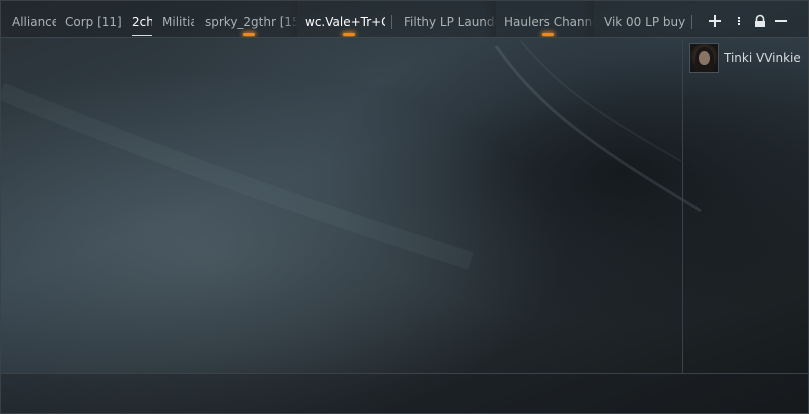 The height and width of the screenshot is (414, 809). Describe the element at coordinates (178, 22) in the screenshot. I see `tab-label: Militia` at that location.